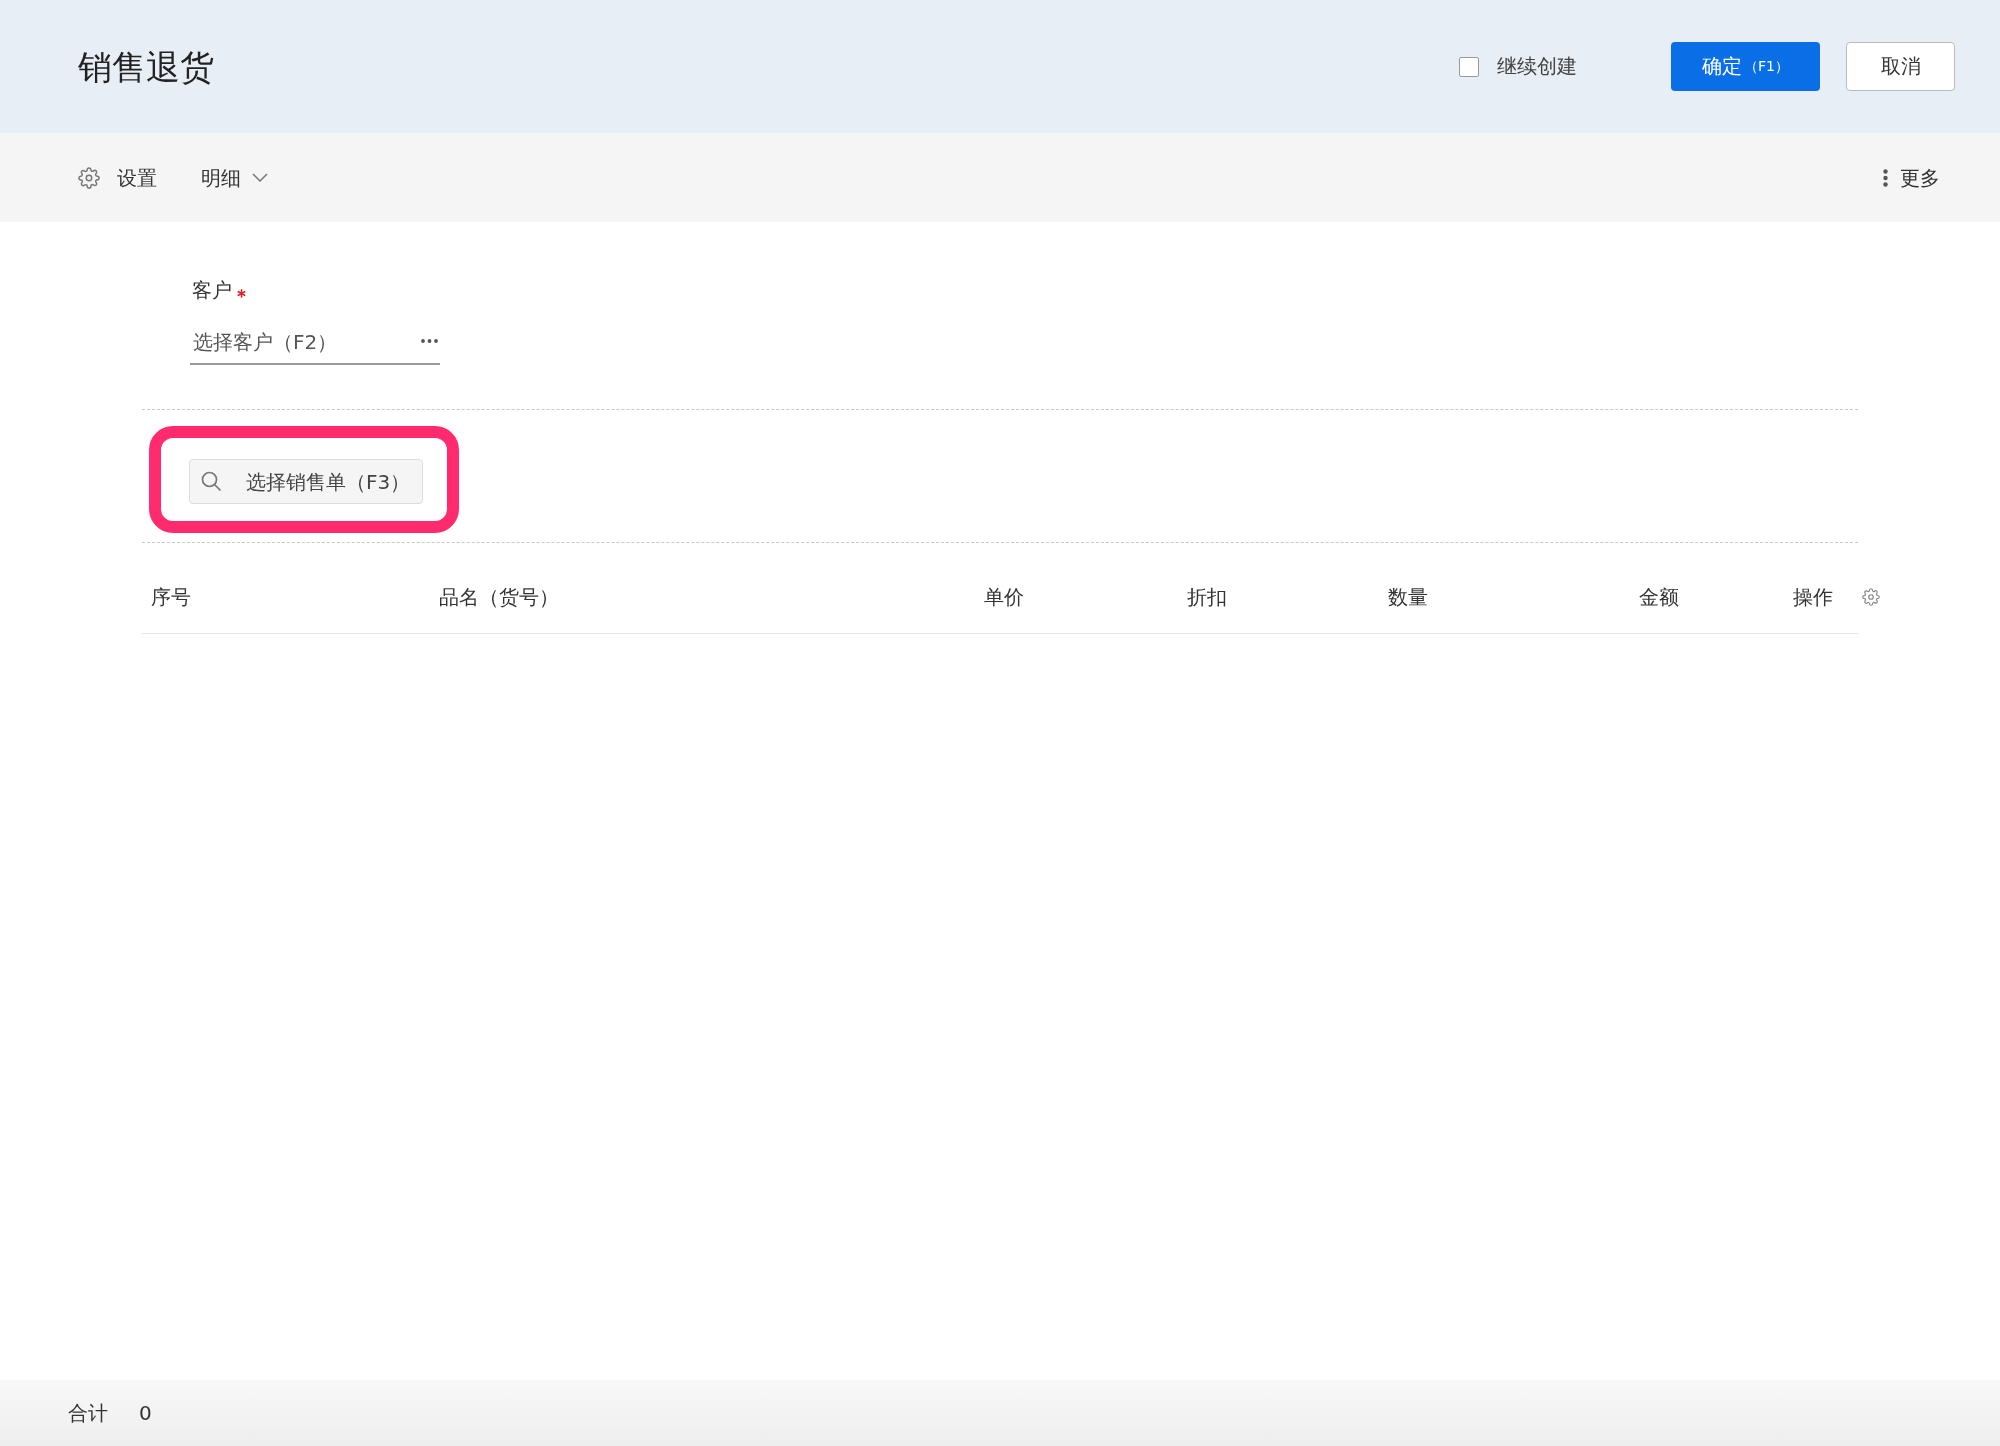  I want to click on settings-button: 设置, so click(117, 177).